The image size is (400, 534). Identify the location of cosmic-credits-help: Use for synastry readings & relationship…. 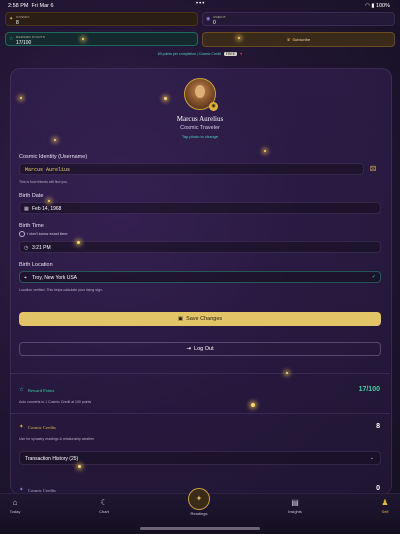
(57, 439).